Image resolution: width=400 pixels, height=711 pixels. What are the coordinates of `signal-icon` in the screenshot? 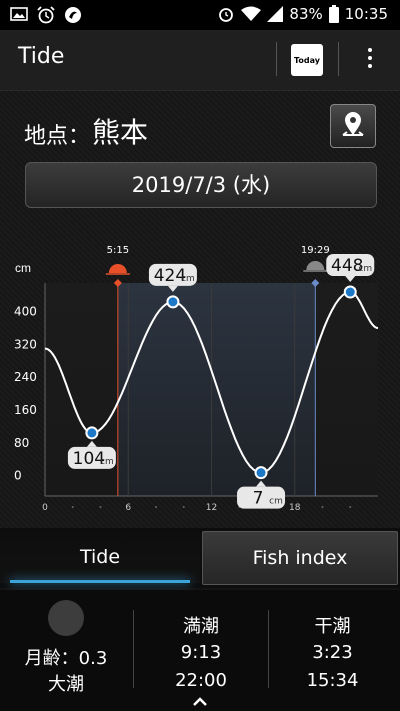 It's located at (275, 14).